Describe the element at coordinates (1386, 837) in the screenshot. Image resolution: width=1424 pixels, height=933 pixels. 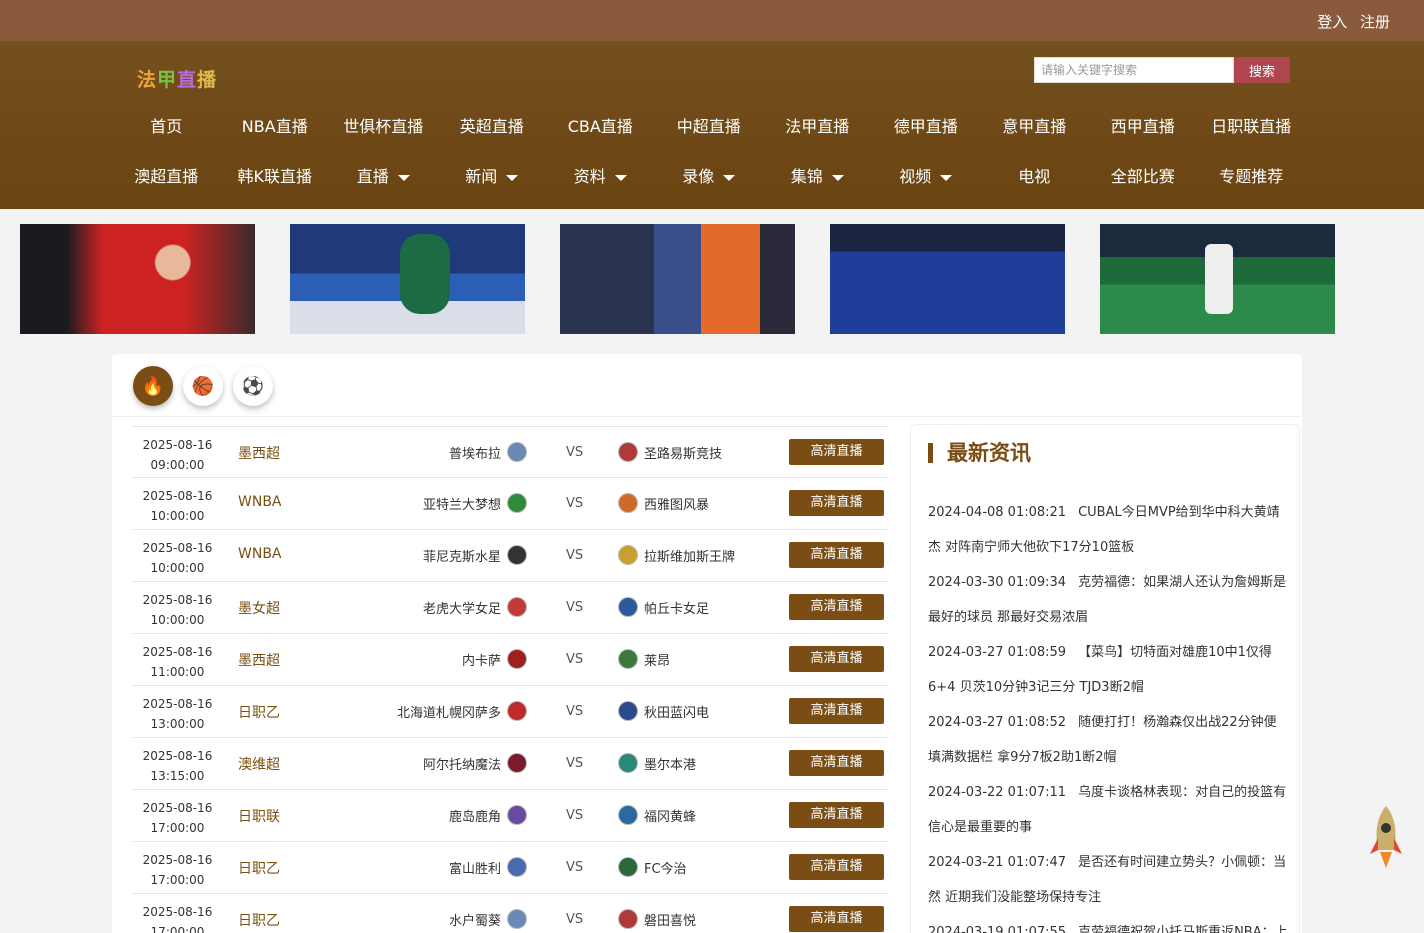
I see `back-to-top-rocket-icon` at that location.